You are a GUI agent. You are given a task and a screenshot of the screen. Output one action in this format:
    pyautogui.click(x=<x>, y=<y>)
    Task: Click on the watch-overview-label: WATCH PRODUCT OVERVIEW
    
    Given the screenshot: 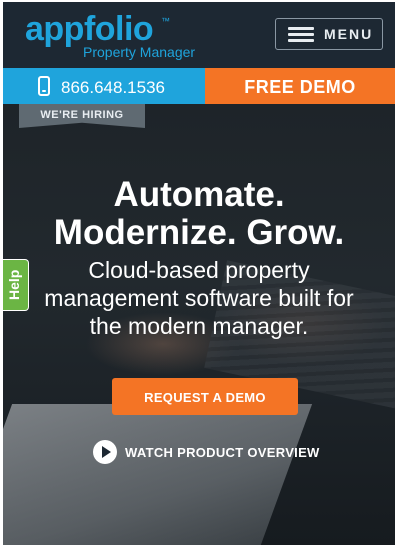 What is the action you would take?
    pyautogui.click(x=222, y=452)
    